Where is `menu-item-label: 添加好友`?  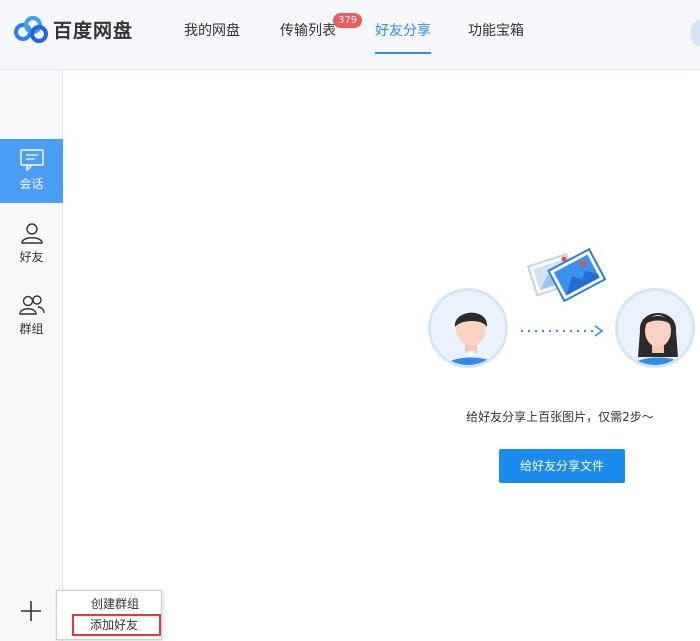 menu-item-label: 添加好友 is located at coordinates (114, 625).